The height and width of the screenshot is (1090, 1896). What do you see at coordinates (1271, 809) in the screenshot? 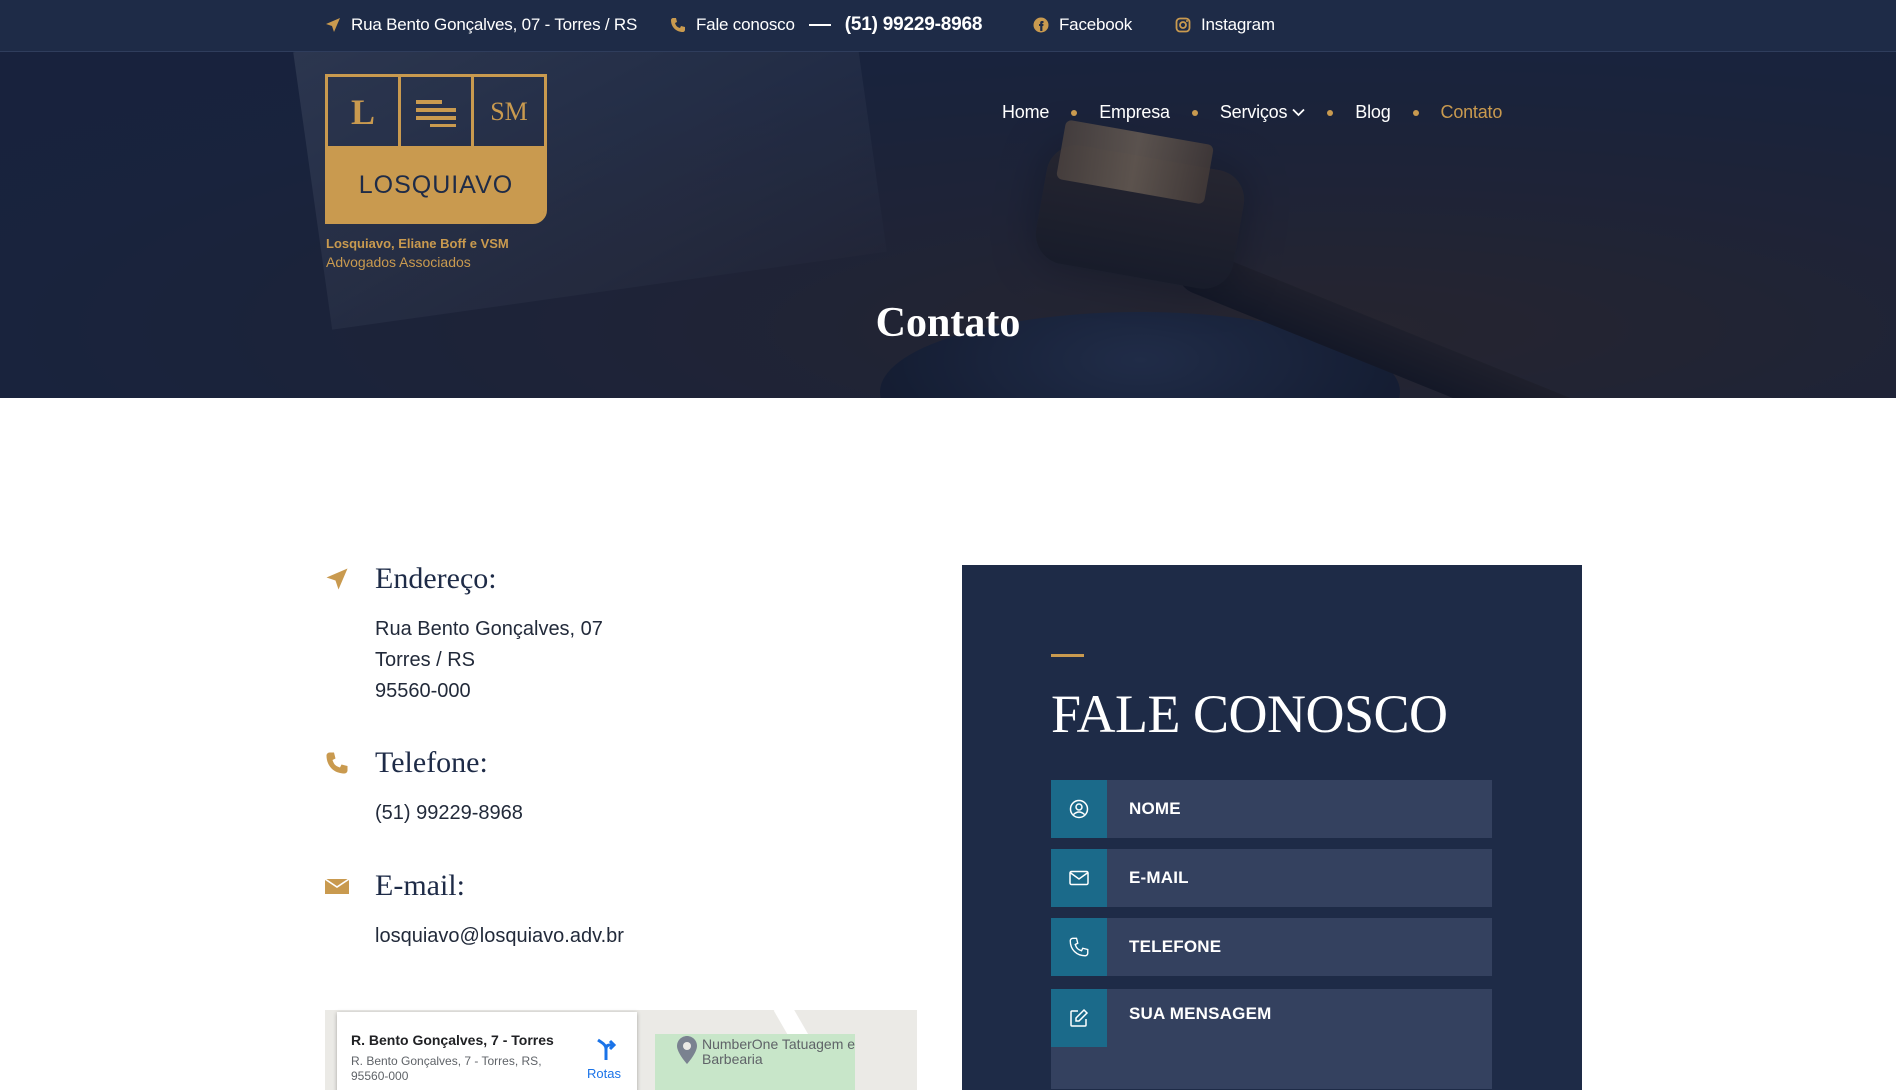
I see `name-field: NOME` at bounding box center [1271, 809].